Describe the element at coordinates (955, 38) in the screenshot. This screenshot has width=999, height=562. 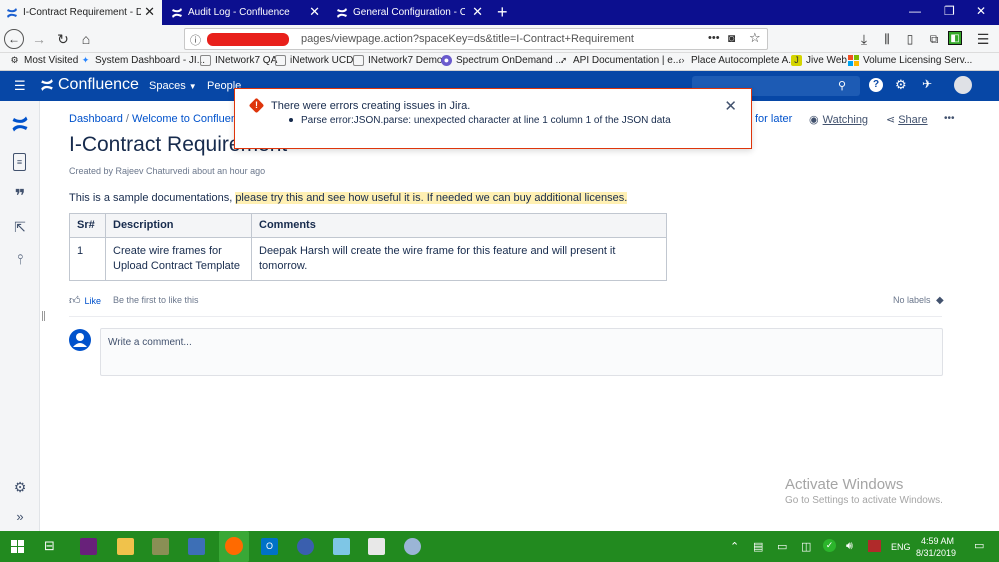
I see `extension-icon: ◧` at that location.